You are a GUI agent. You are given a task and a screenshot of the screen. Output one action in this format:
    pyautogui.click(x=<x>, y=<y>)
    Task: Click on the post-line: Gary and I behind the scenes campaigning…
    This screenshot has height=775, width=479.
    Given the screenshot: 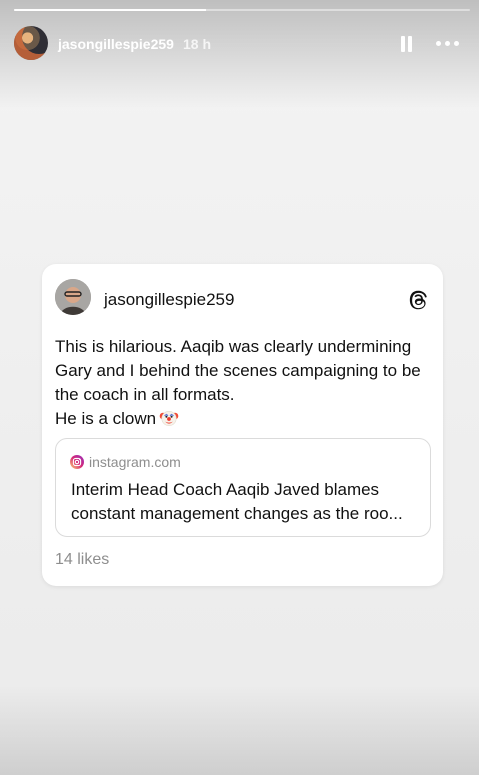 What is the action you would take?
    pyautogui.click(x=238, y=370)
    